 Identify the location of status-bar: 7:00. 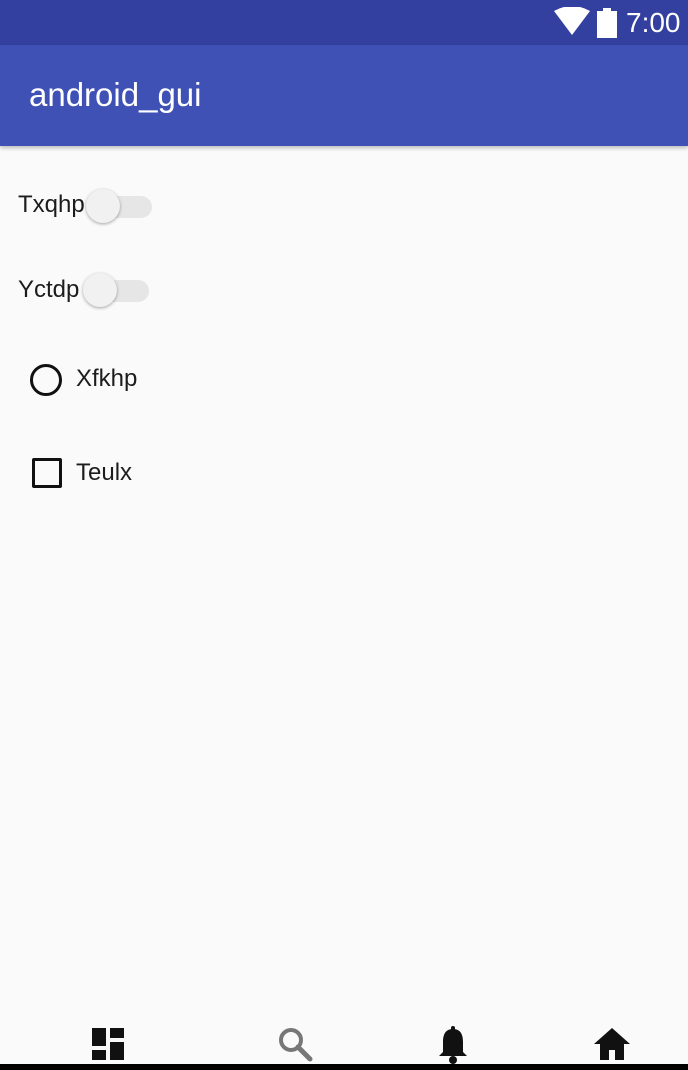
(344, 22).